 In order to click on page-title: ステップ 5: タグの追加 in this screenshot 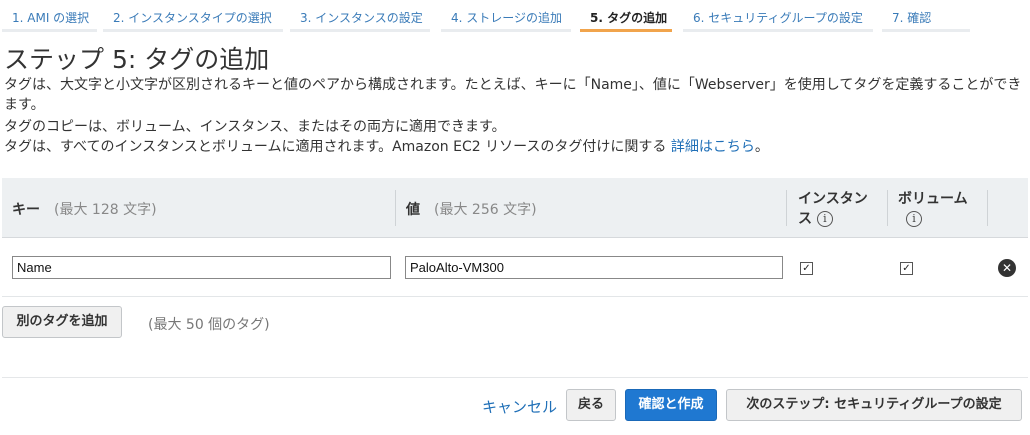, I will do `click(137, 59)`.